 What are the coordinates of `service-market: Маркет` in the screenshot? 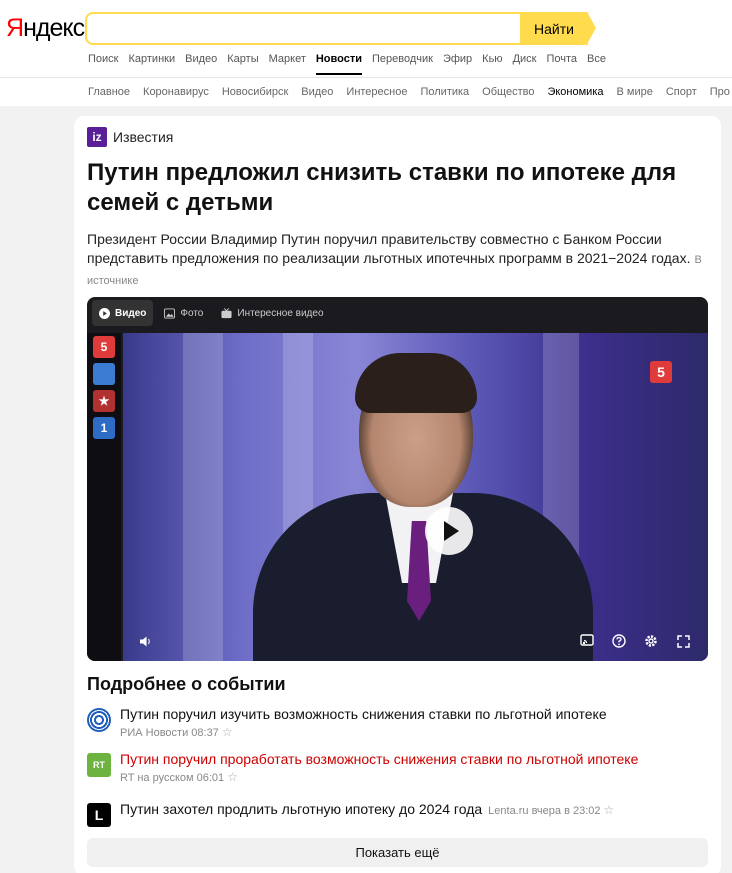 It's located at (287, 64).